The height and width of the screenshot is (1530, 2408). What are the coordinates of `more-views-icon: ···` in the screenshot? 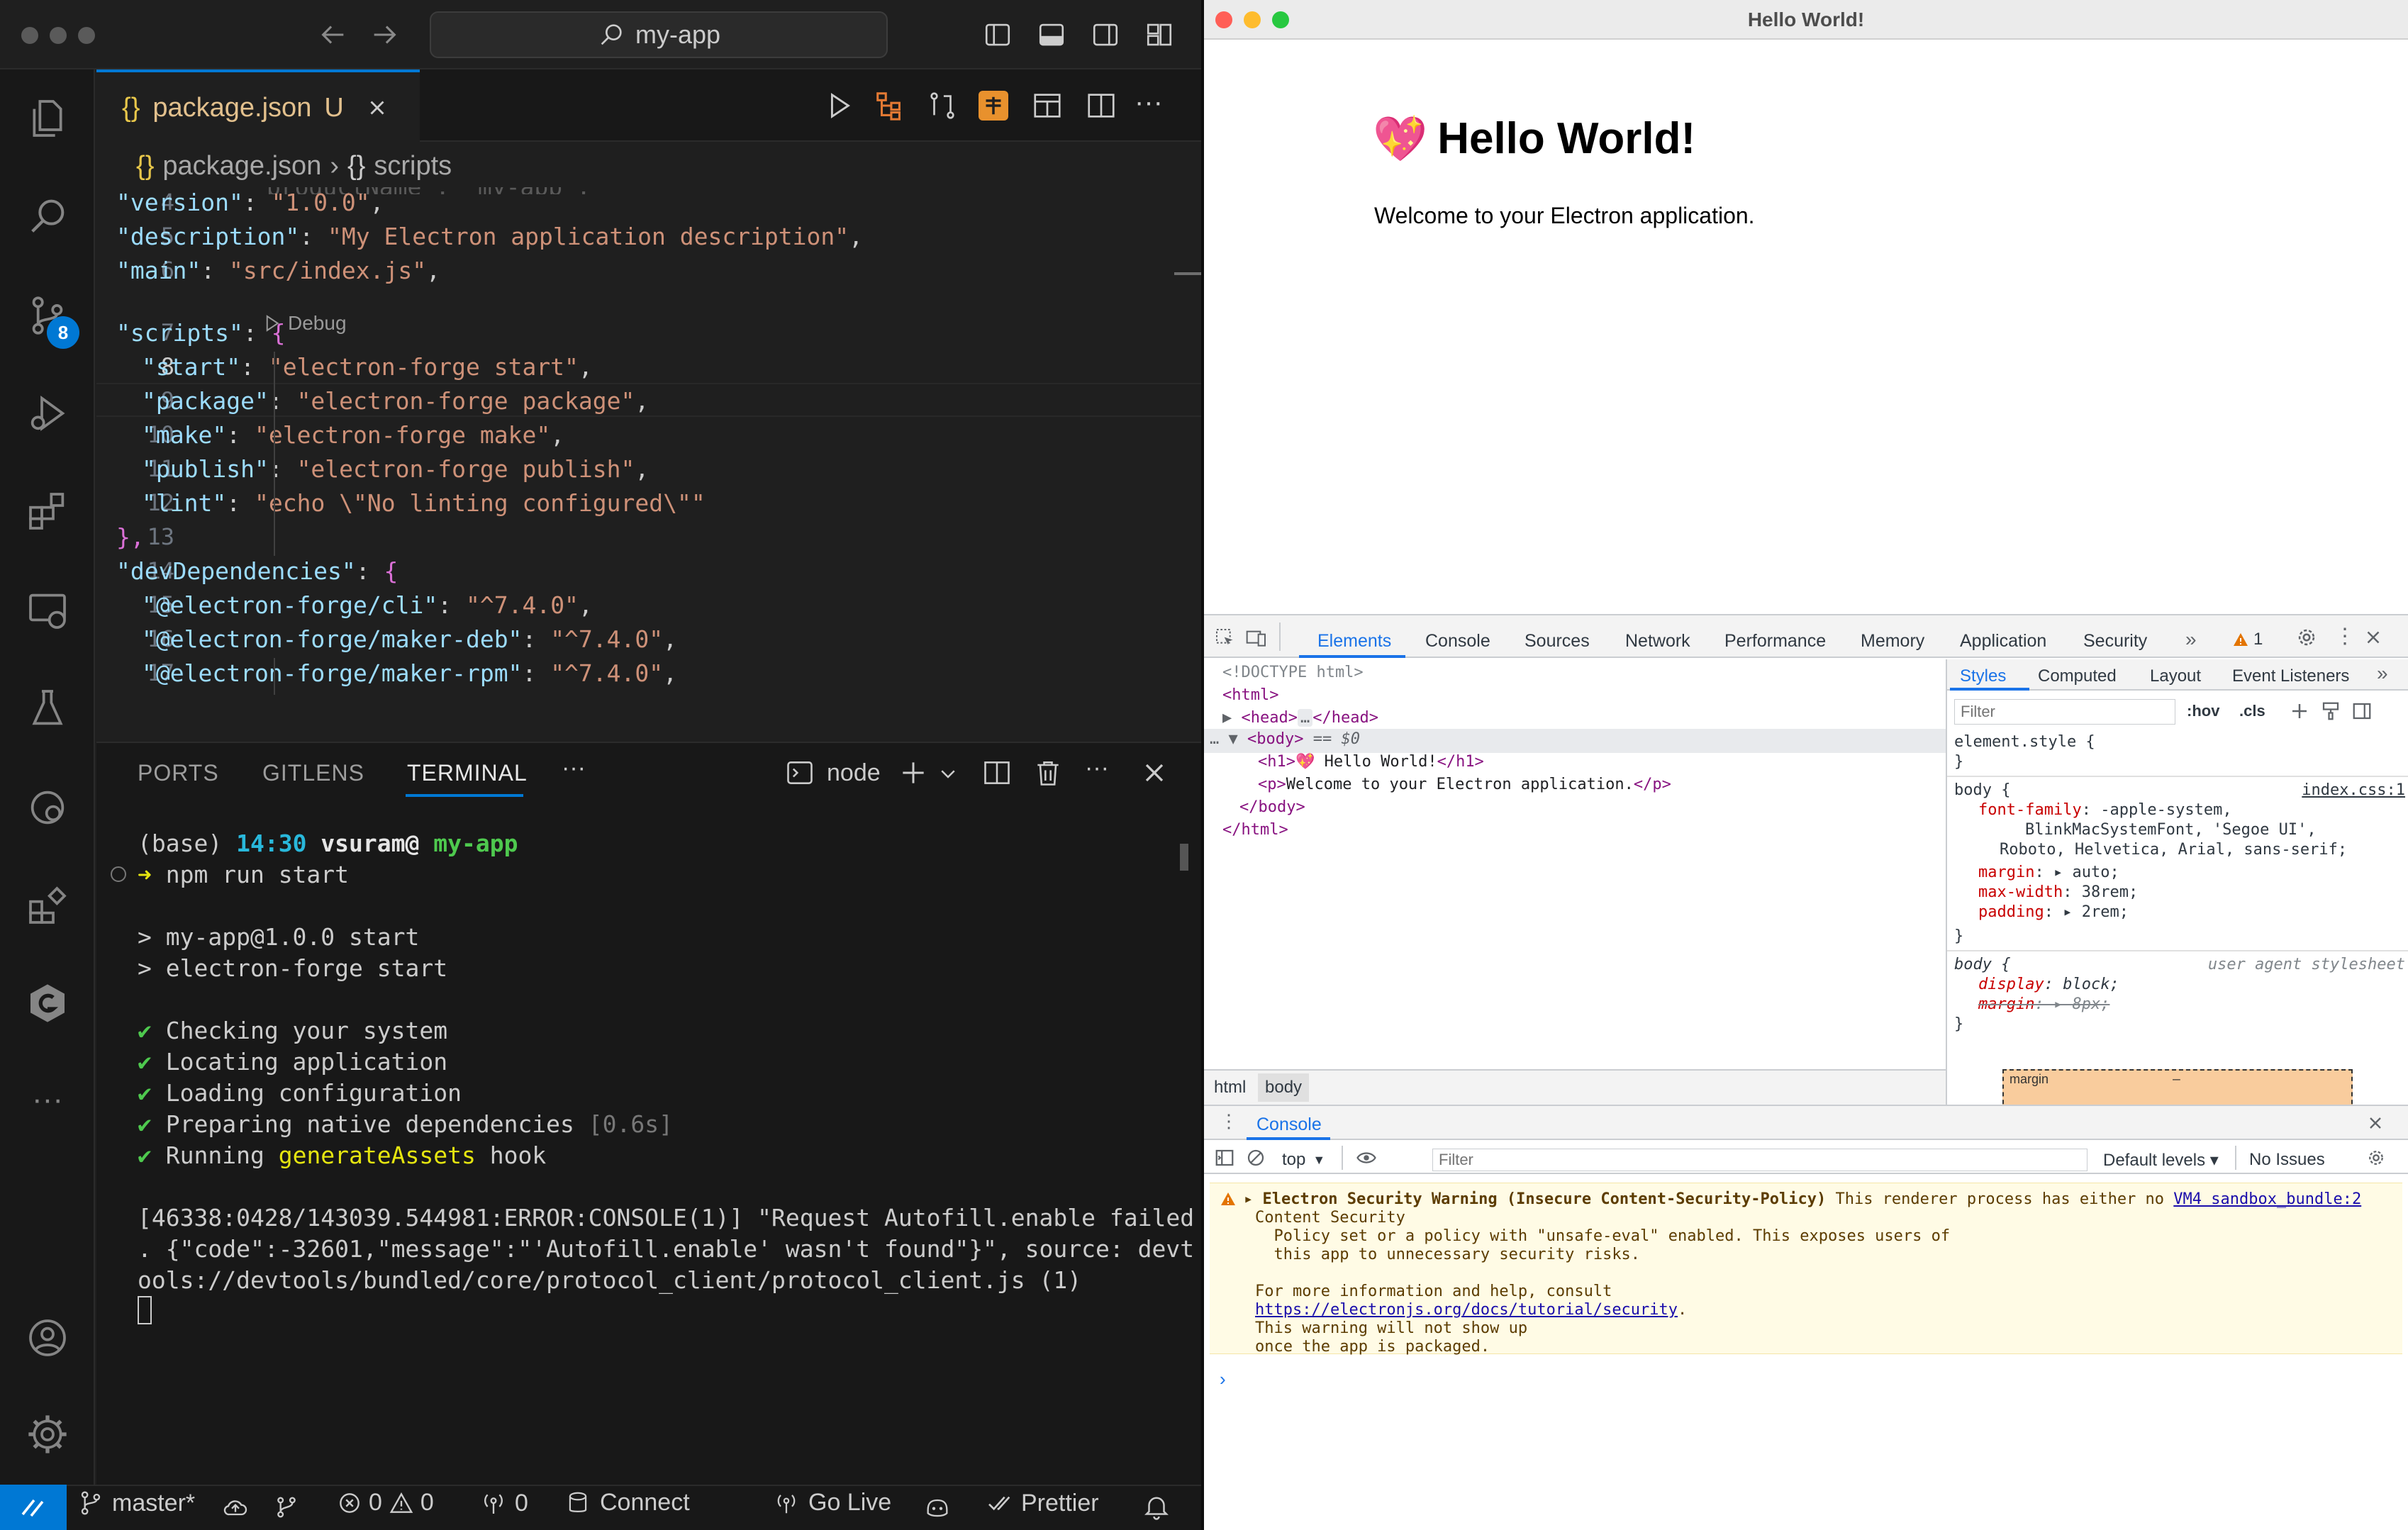 It's located at (48, 1100).